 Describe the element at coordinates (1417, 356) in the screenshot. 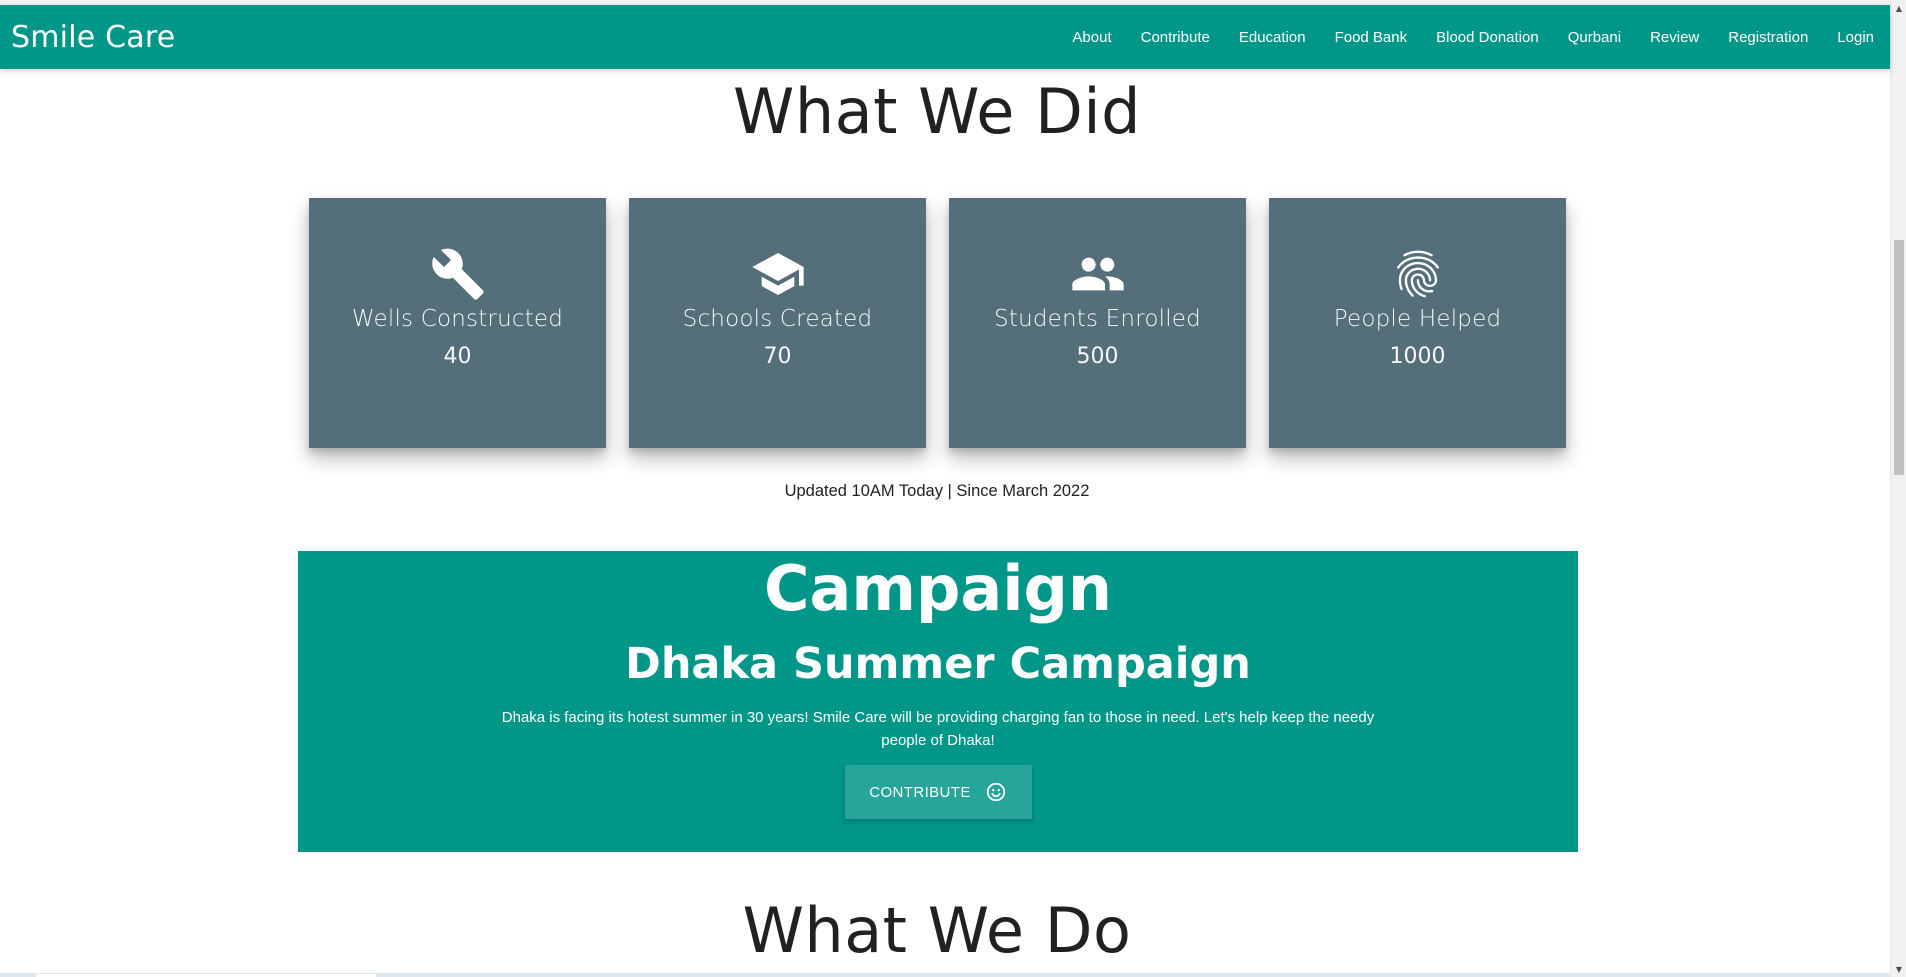

I see `stat-value: 1000` at that location.